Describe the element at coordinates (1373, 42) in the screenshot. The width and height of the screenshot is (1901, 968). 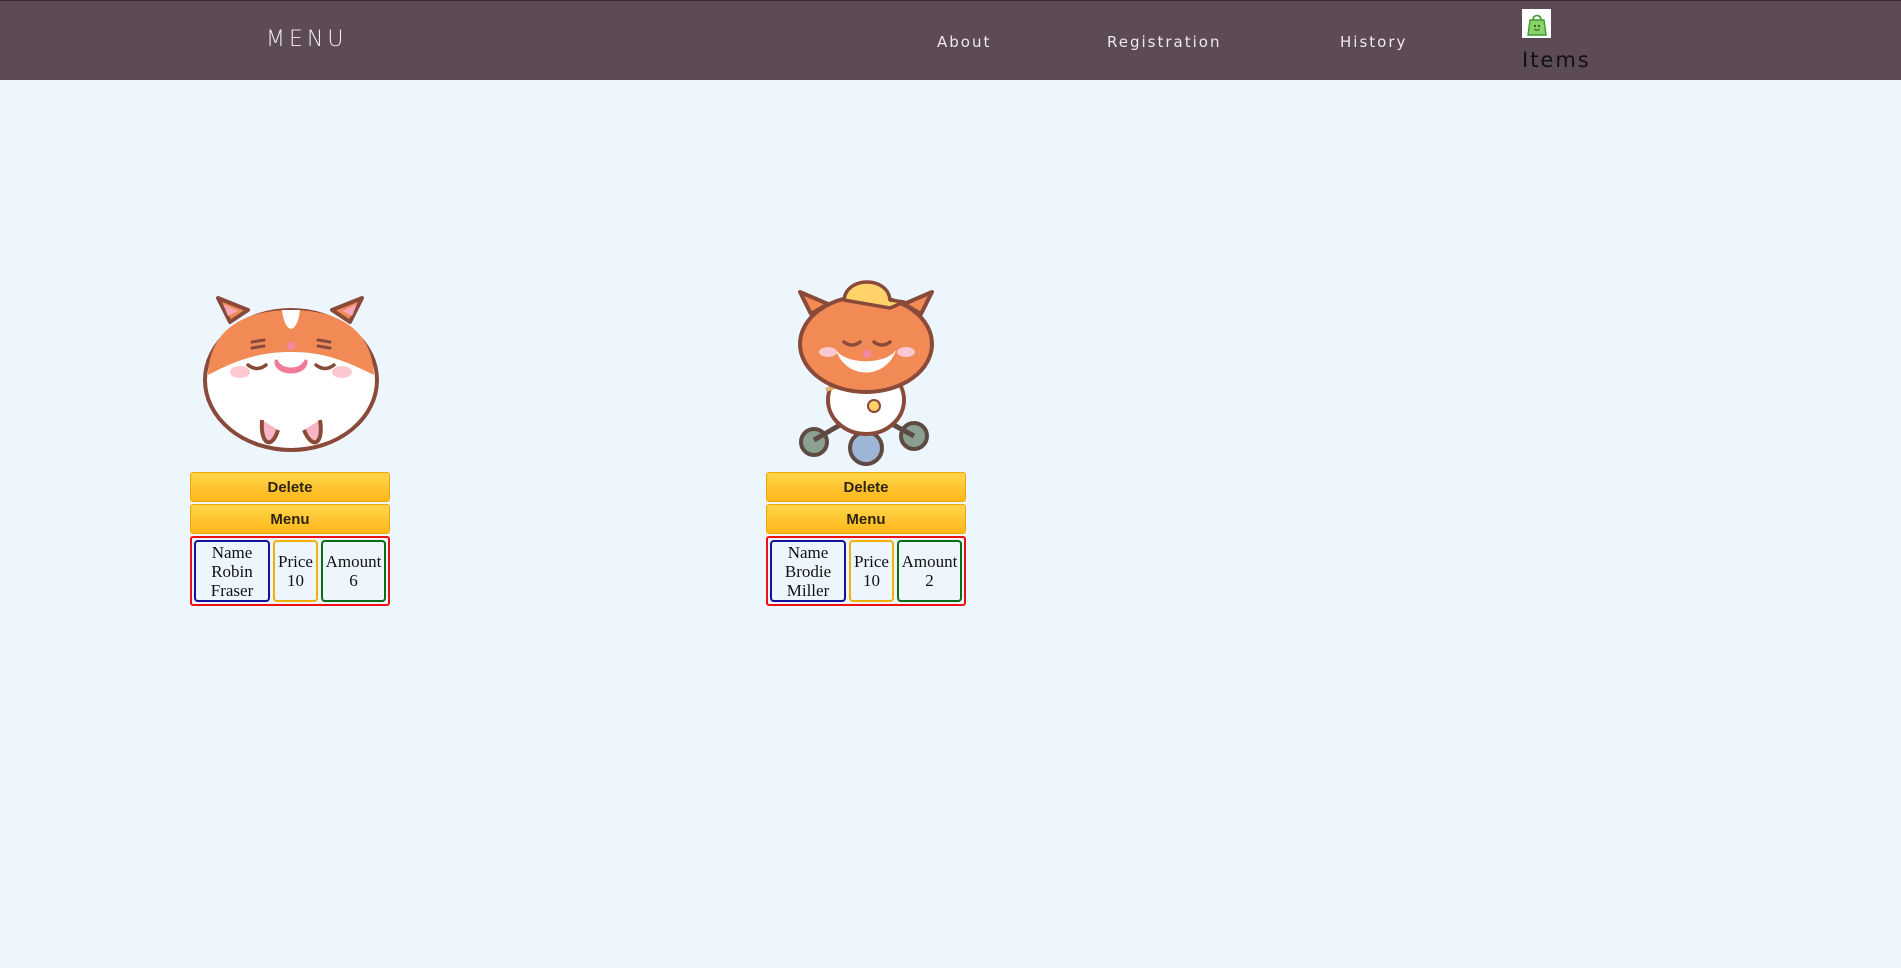
I see `nav-link-history: History` at that location.